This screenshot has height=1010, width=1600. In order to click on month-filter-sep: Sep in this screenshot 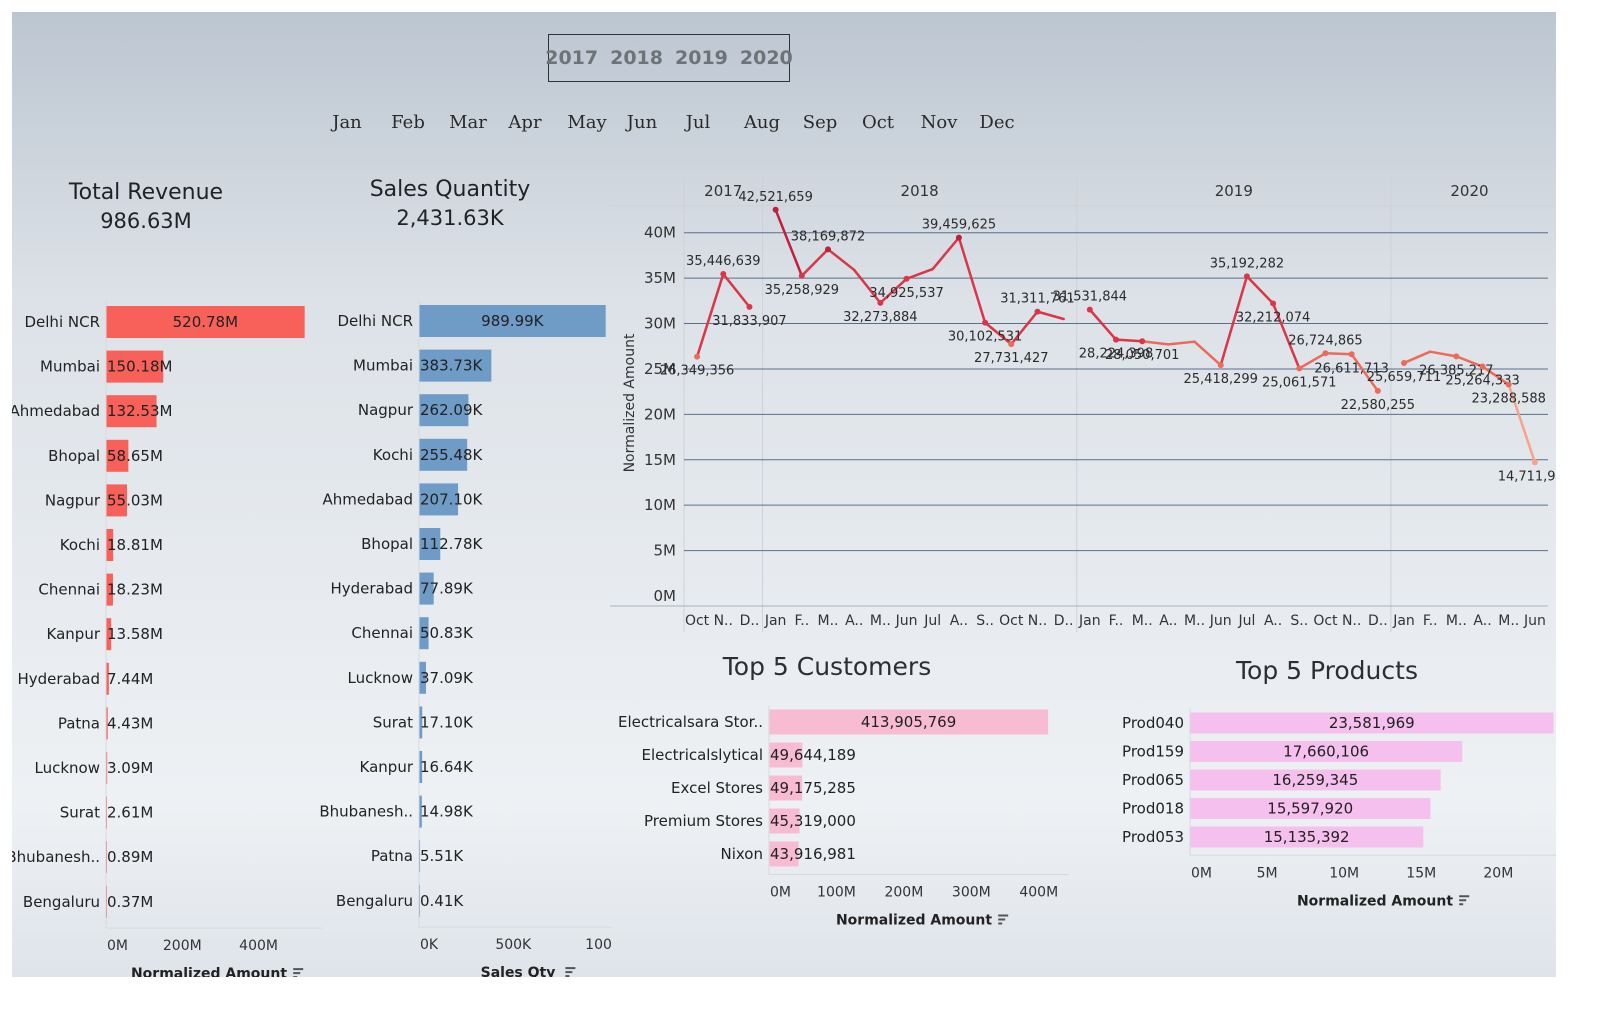, I will do `click(820, 122)`.